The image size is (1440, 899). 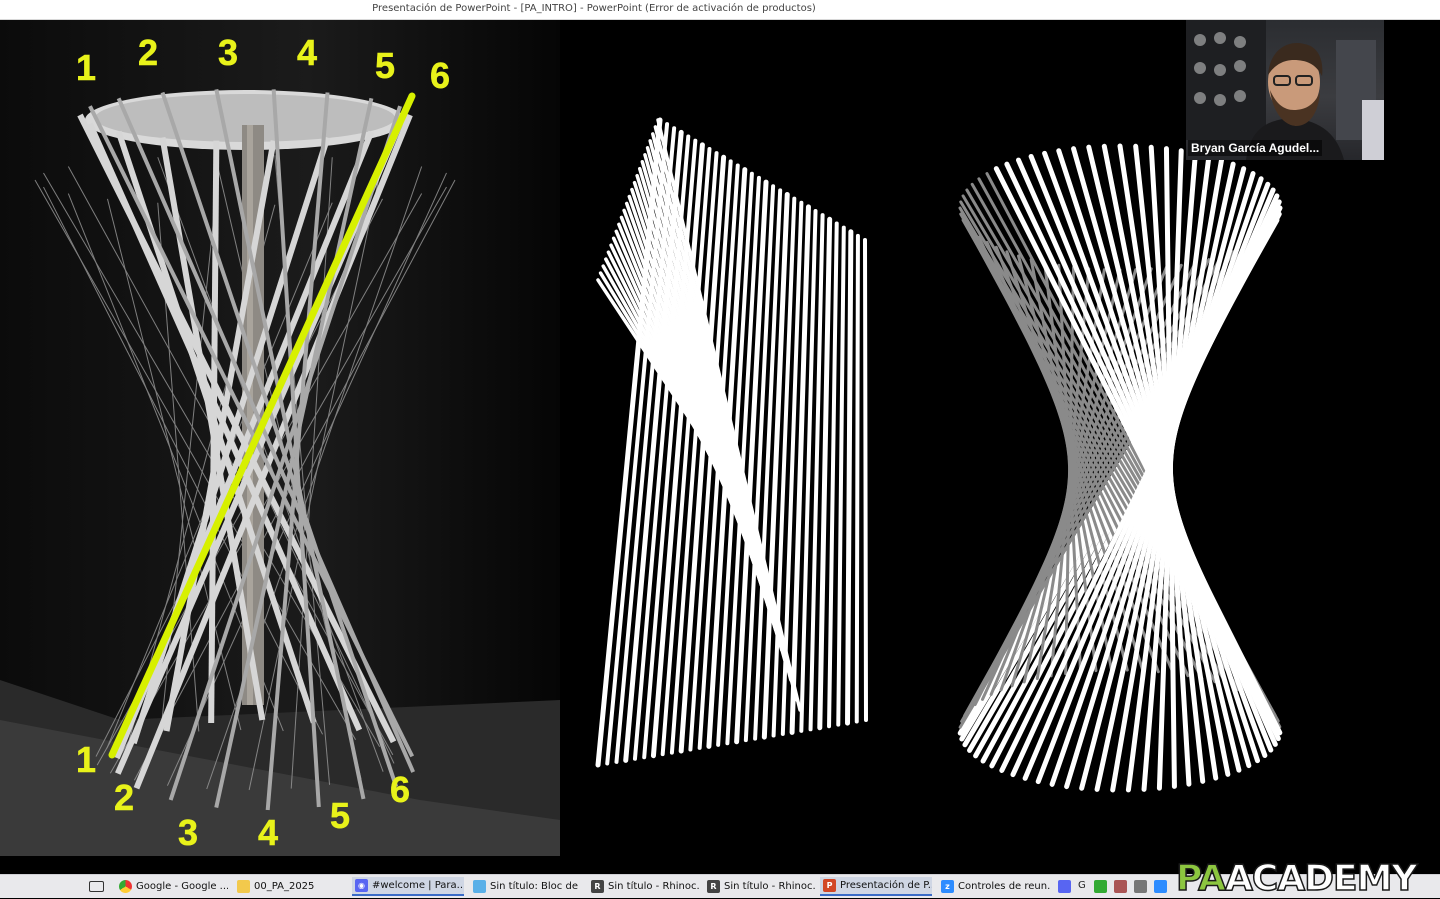 I want to click on taskbar-item-folder: 00_PA_2025, so click(x=290, y=886).